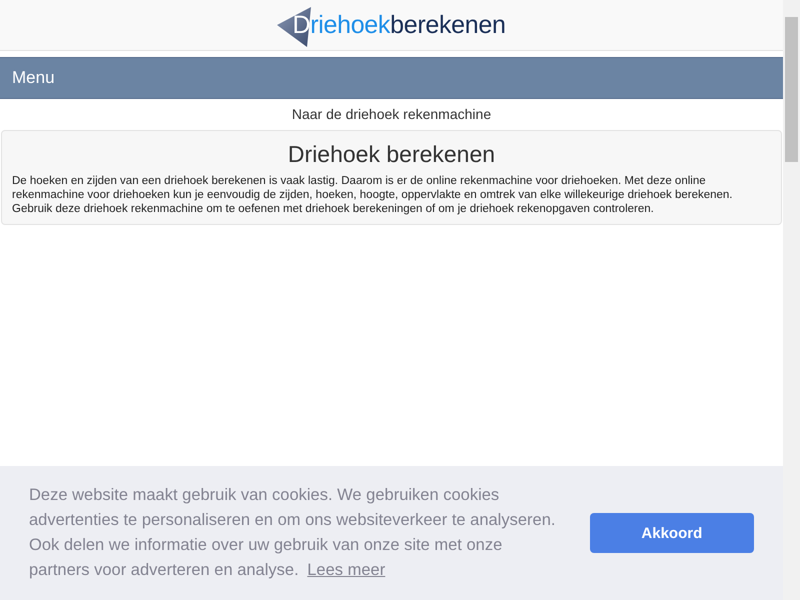 The image size is (800, 600). Describe the element at coordinates (391, 25) in the screenshot. I see `site-logo: Driehoekberekenen` at that location.